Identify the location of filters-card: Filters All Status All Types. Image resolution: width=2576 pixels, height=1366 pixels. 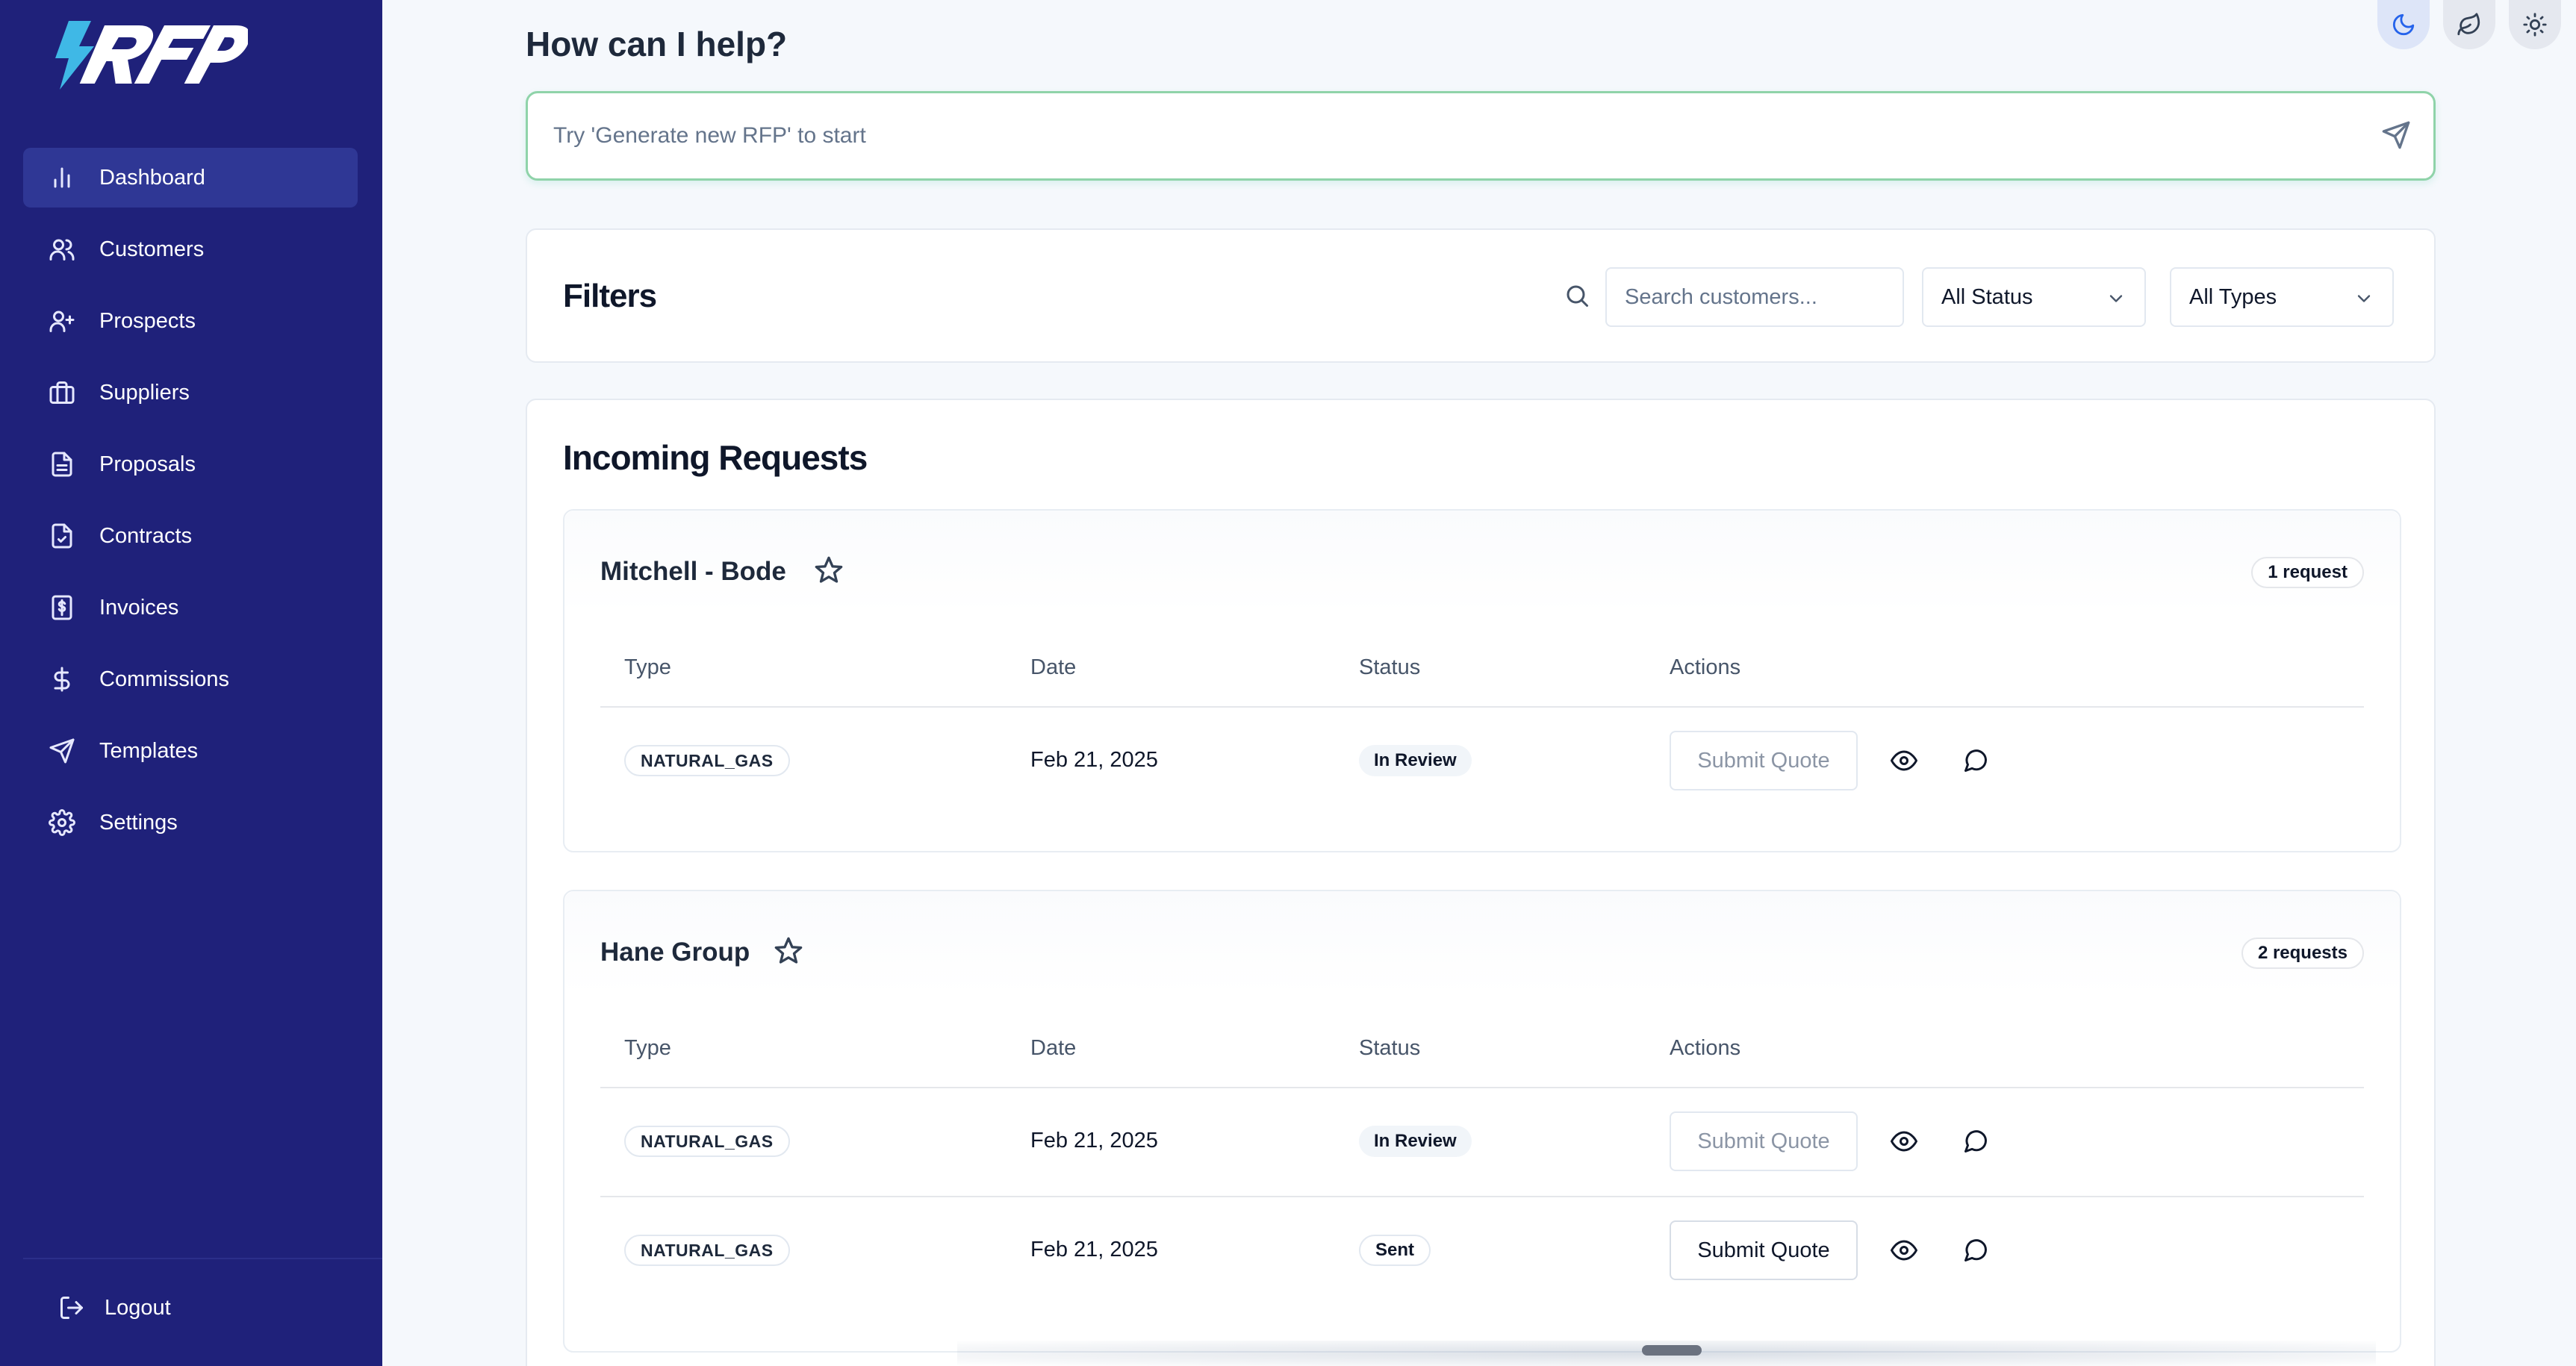
(1481, 295).